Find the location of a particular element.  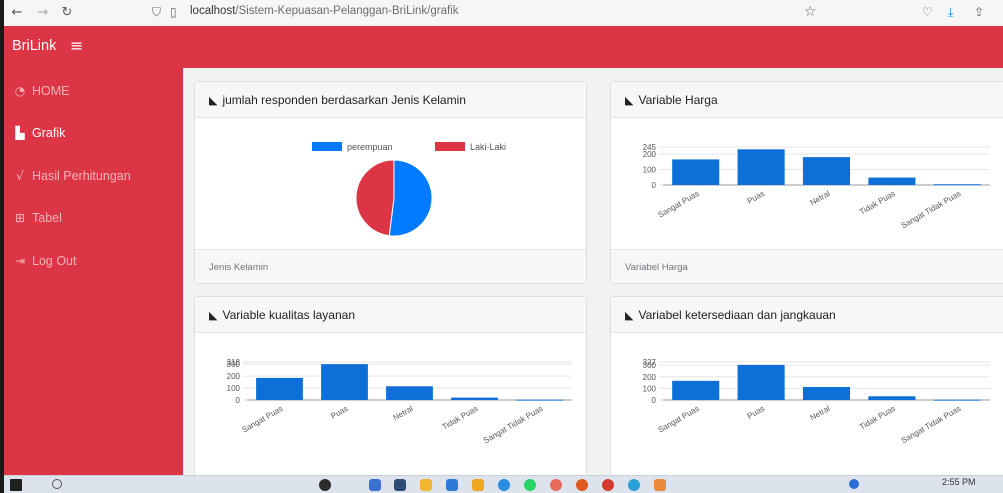

forward-icon: → is located at coordinates (43, 13).